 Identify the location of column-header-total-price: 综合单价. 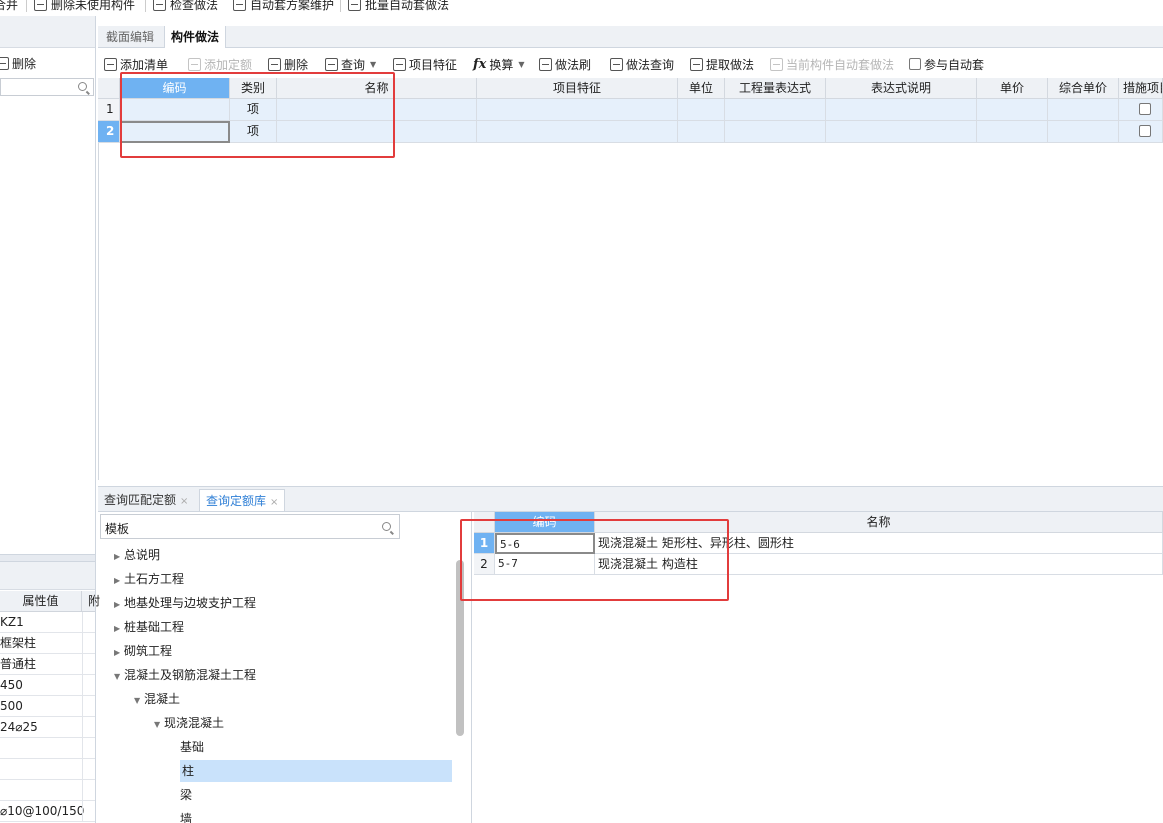
(1083, 88).